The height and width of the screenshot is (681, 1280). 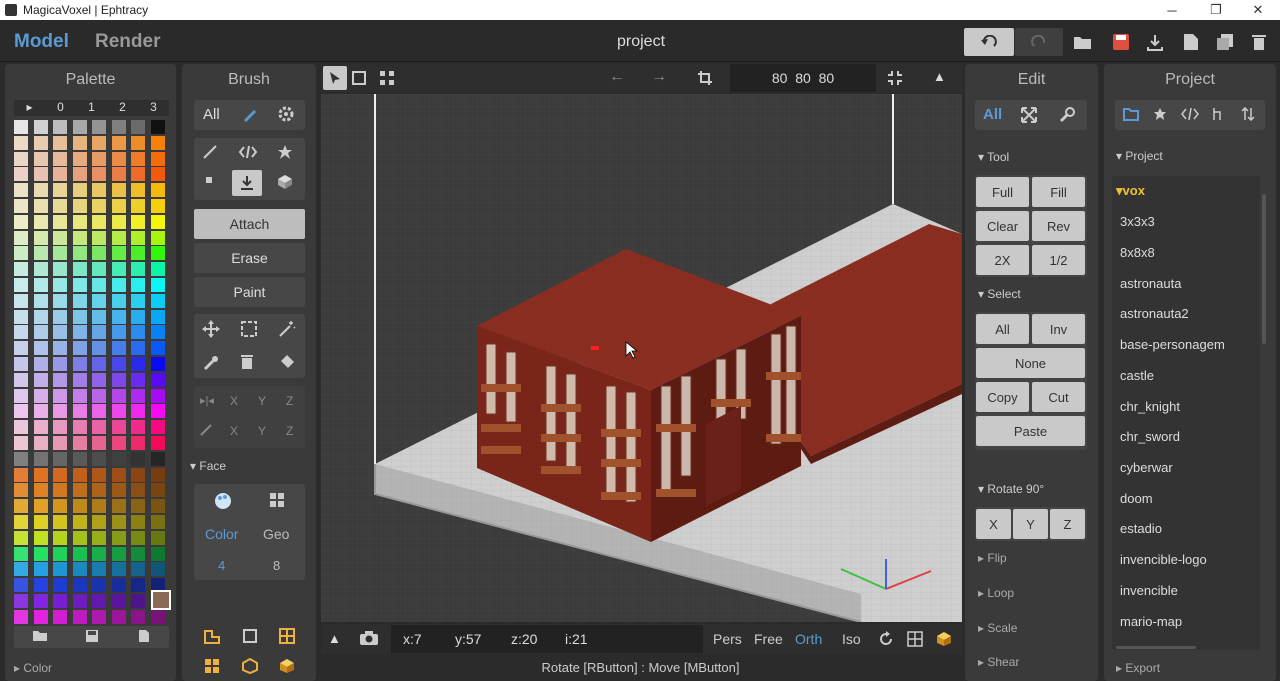 What do you see at coordinates (262, 401) in the screenshot?
I see `mirror-axis-y: Y` at bounding box center [262, 401].